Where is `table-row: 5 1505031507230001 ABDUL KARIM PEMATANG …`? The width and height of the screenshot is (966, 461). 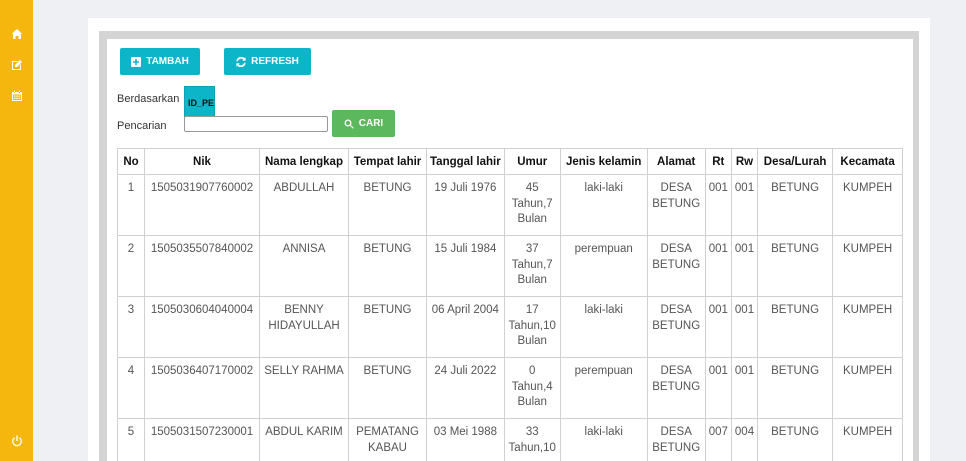 table-row: 5 1505031507230001 ABDUL KARIM PEMATANG … is located at coordinates (510, 439).